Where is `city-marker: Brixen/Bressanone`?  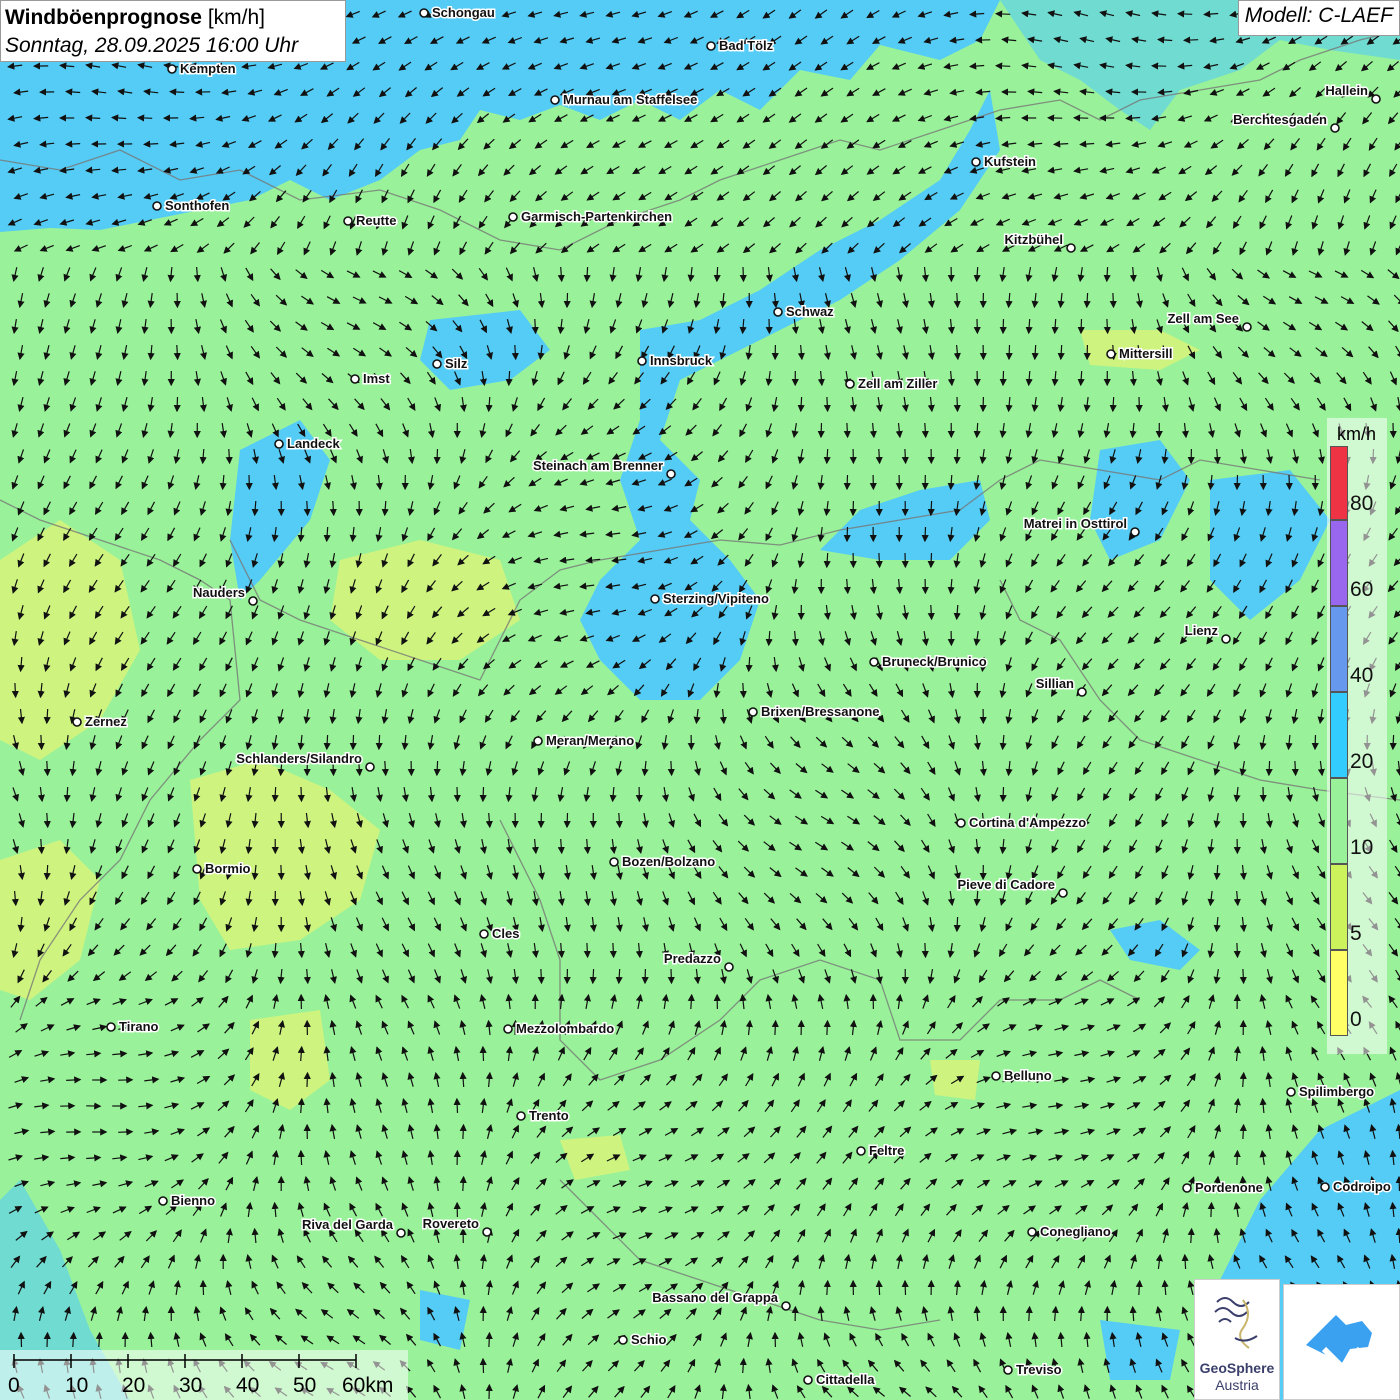 city-marker: Brixen/Bressanone is located at coordinates (814, 712).